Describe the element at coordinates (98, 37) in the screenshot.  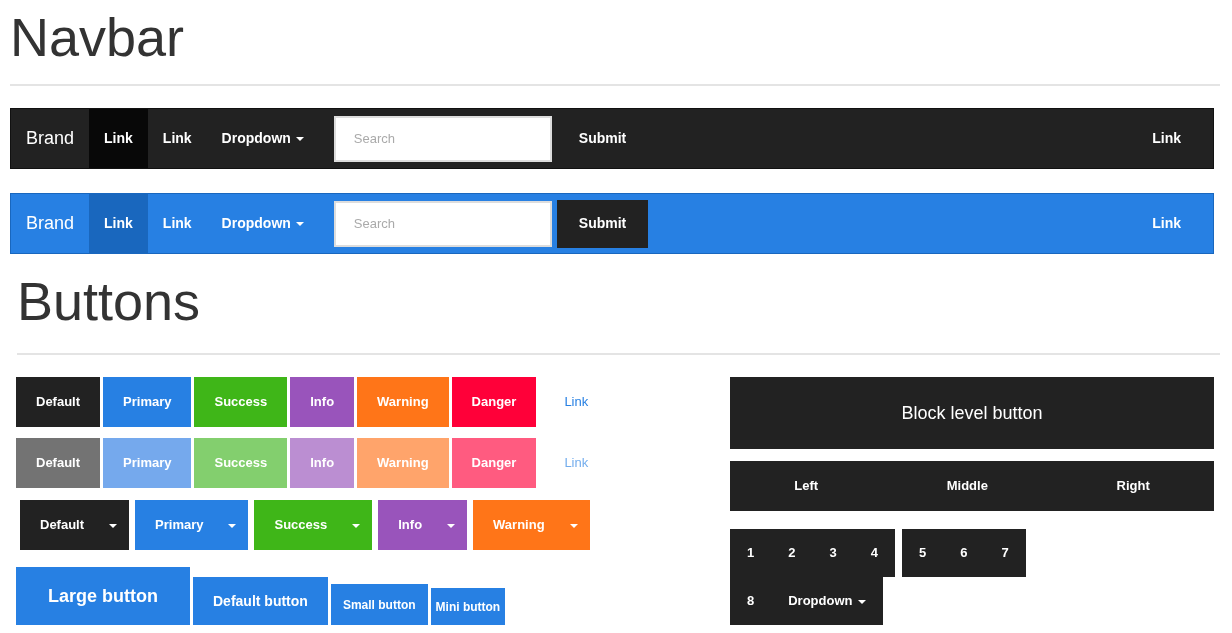
I see `section-heading: Navbar` at that location.